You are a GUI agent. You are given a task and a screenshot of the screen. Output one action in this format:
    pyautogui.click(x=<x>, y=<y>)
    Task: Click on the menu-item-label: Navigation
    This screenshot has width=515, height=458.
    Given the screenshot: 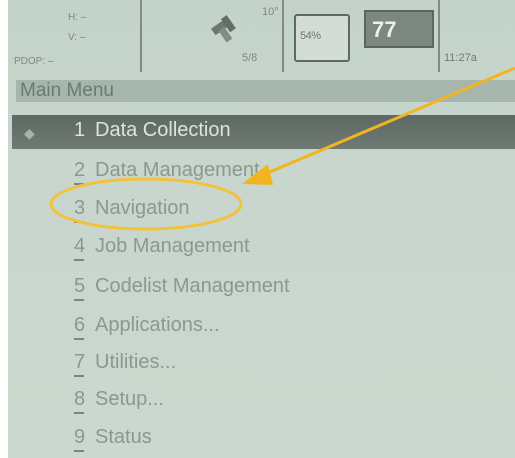 What is the action you would take?
    pyautogui.click(x=142, y=208)
    